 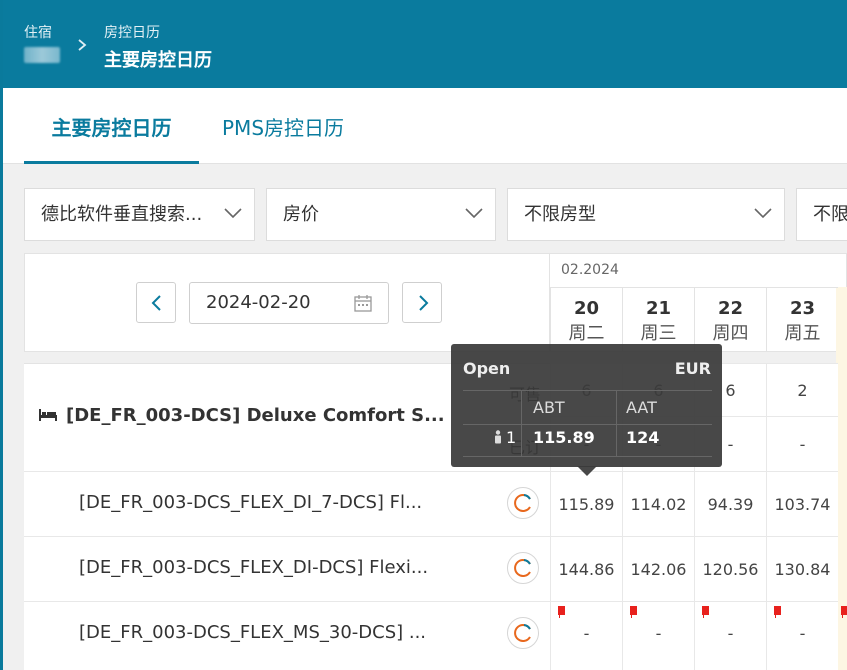 What do you see at coordinates (802, 389) in the screenshot?
I see `availability-cell: 2` at bounding box center [802, 389].